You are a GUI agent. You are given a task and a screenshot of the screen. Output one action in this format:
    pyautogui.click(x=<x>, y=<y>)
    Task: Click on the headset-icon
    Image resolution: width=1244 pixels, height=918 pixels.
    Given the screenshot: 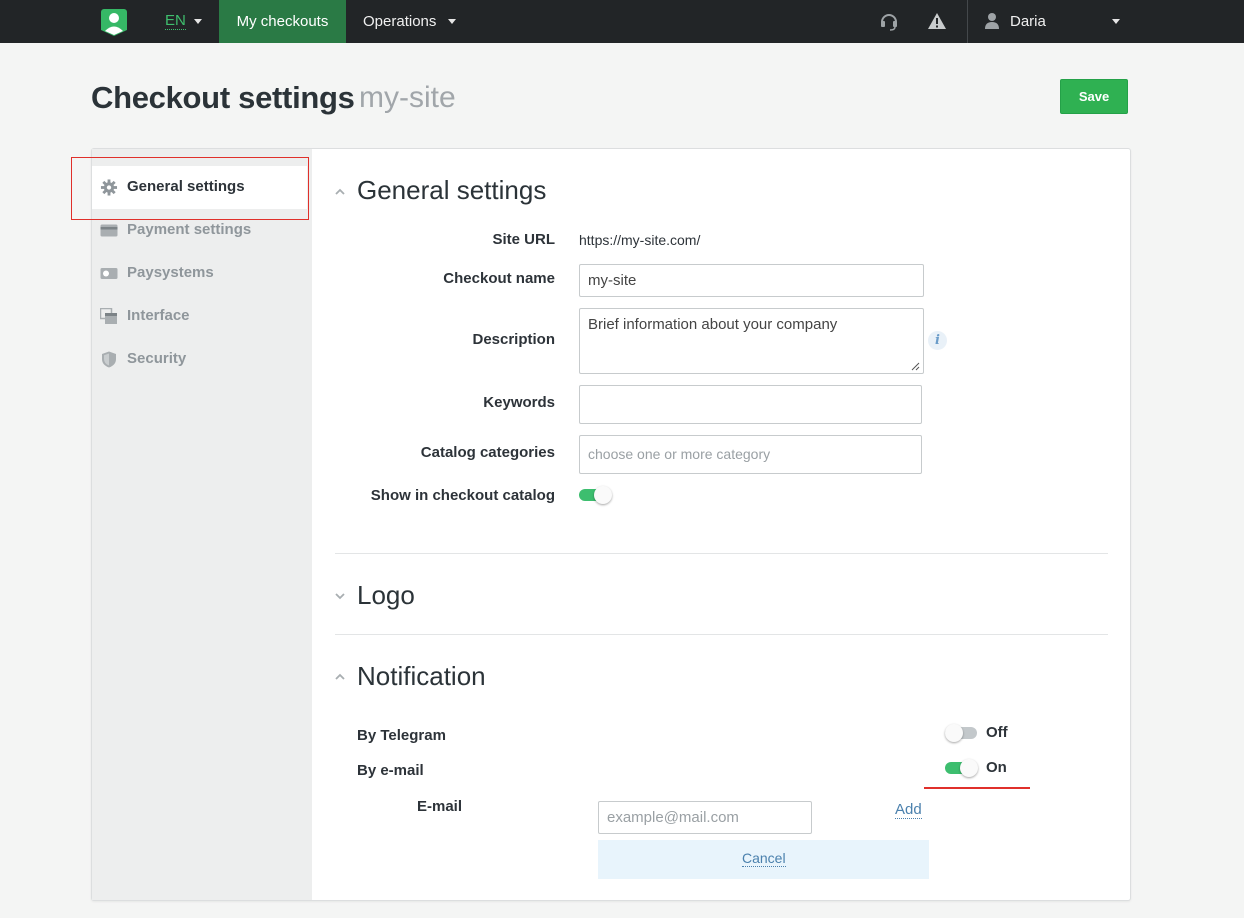 What is the action you would take?
    pyautogui.click(x=889, y=21)
    